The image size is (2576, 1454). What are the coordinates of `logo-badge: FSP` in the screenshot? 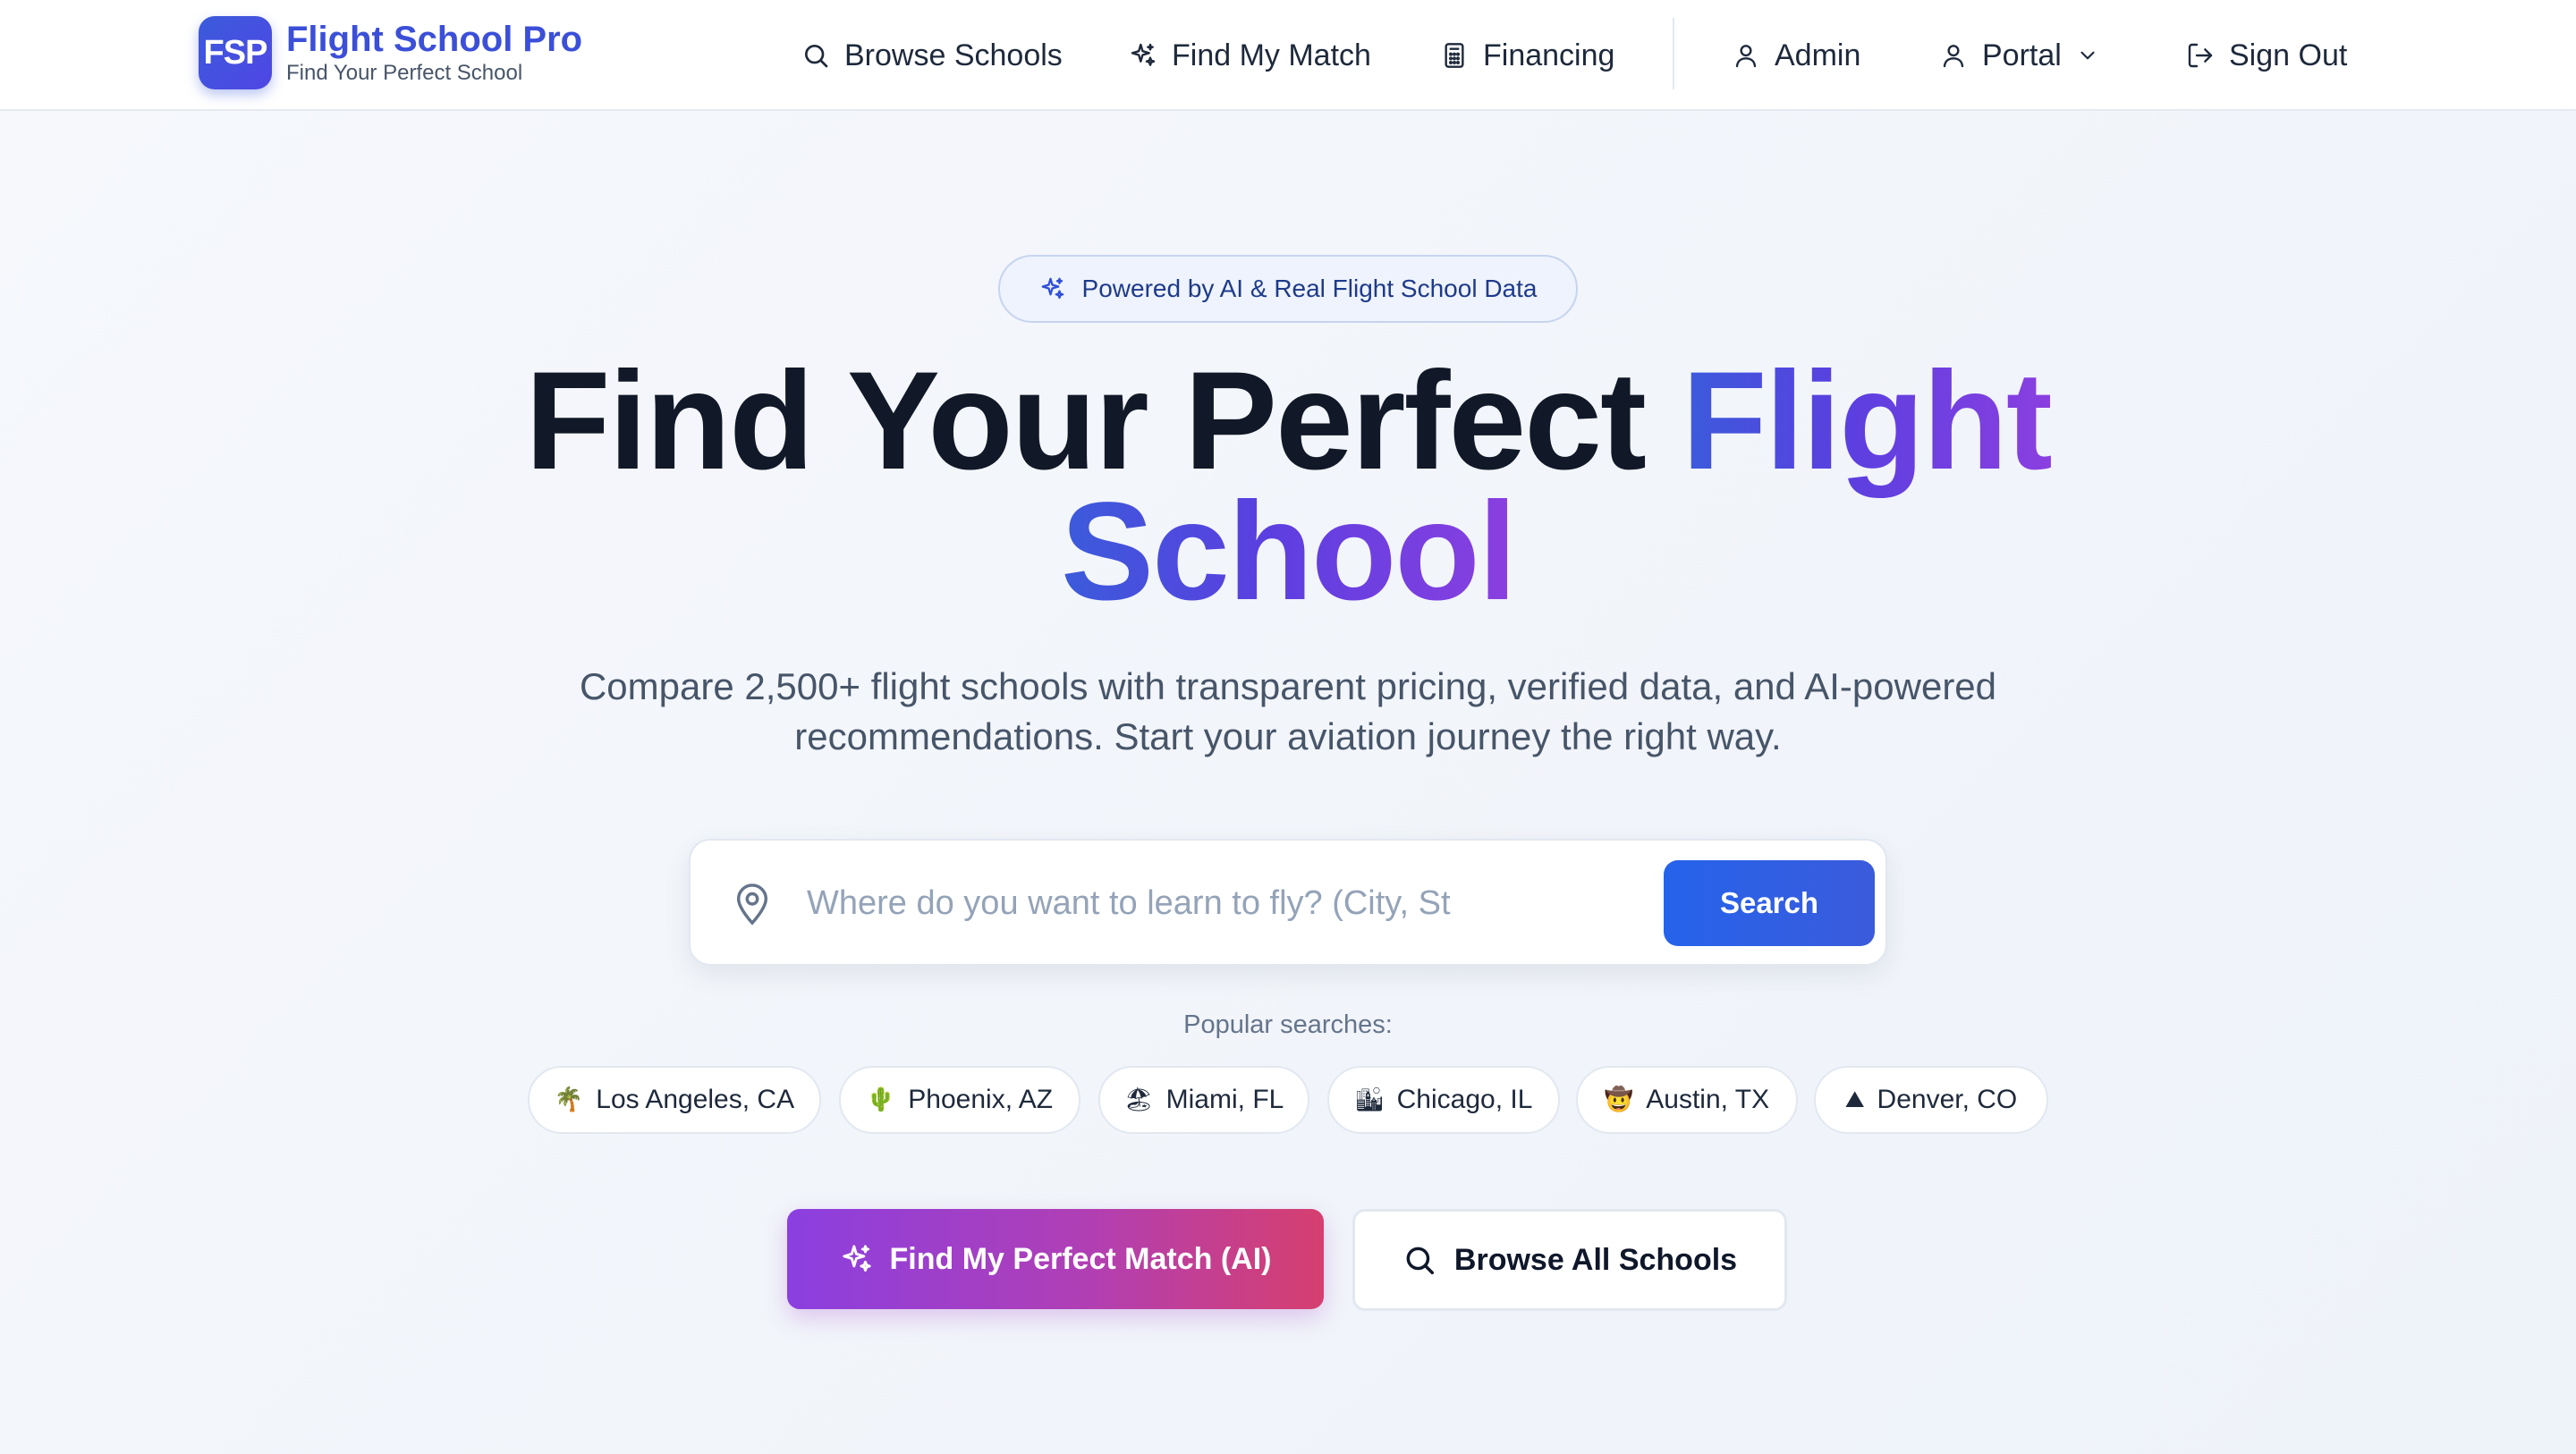 It's located at (235, 53).